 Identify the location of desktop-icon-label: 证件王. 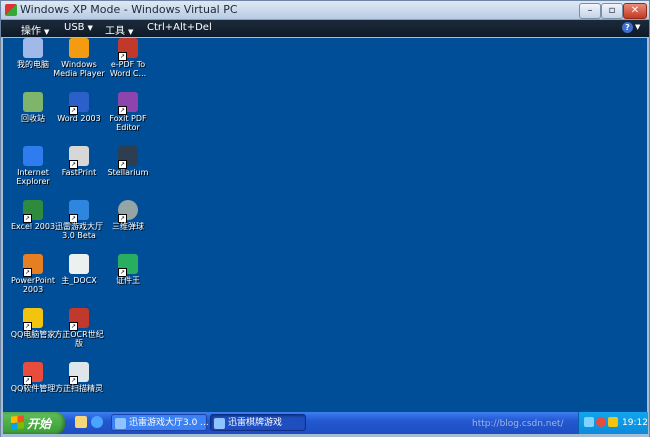
(128, 280).